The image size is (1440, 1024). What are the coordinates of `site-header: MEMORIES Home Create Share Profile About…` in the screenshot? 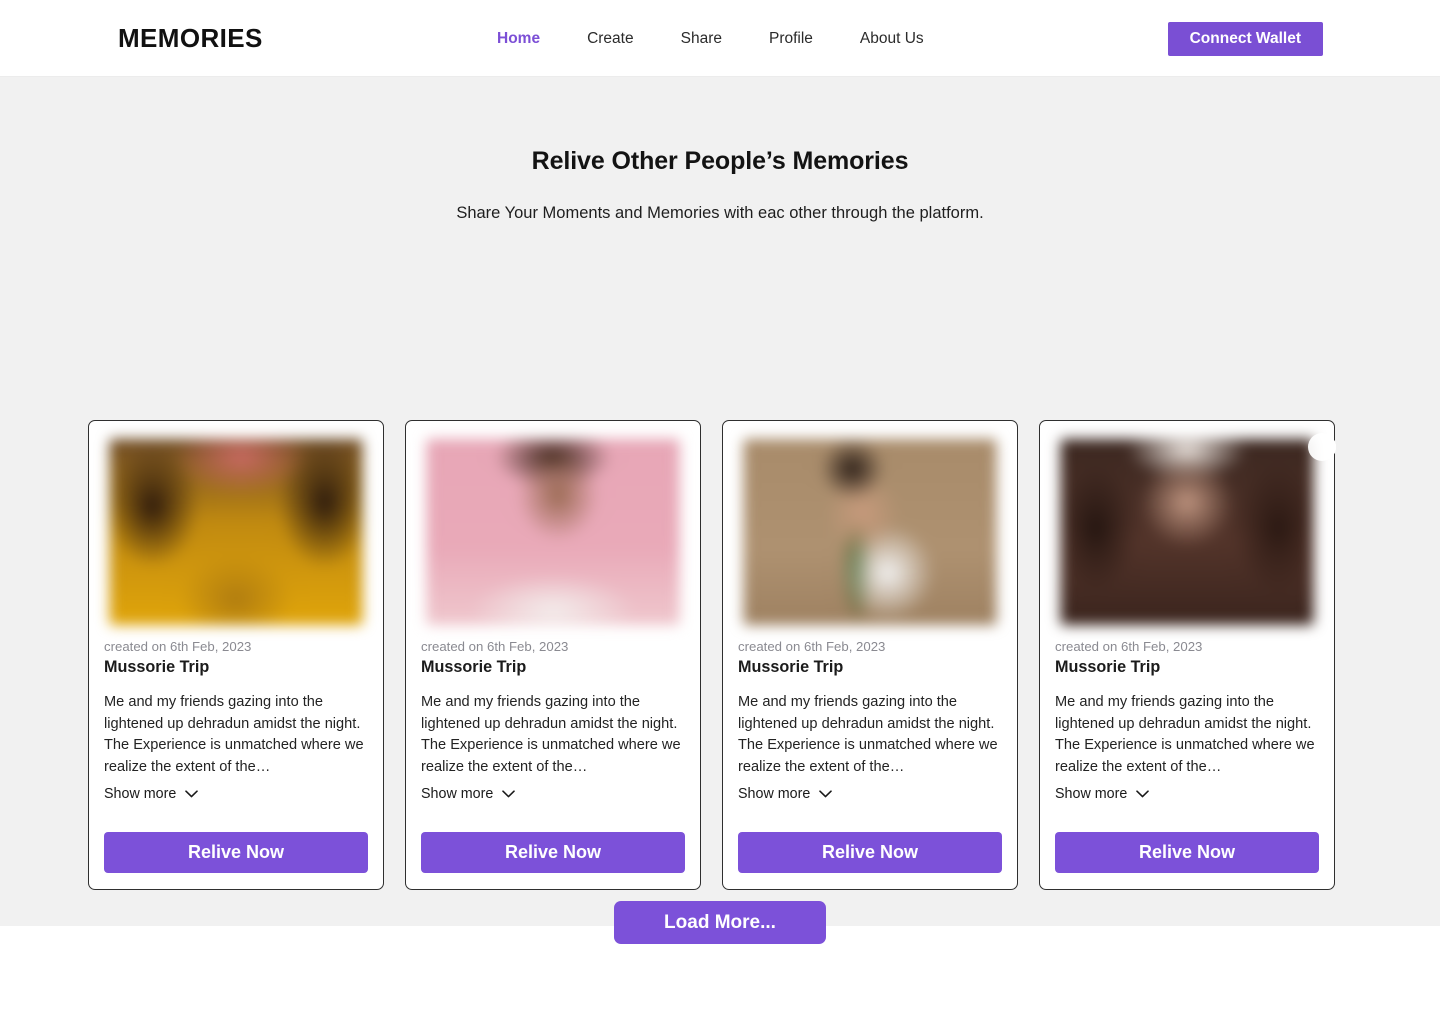 It's located at (720, 38).